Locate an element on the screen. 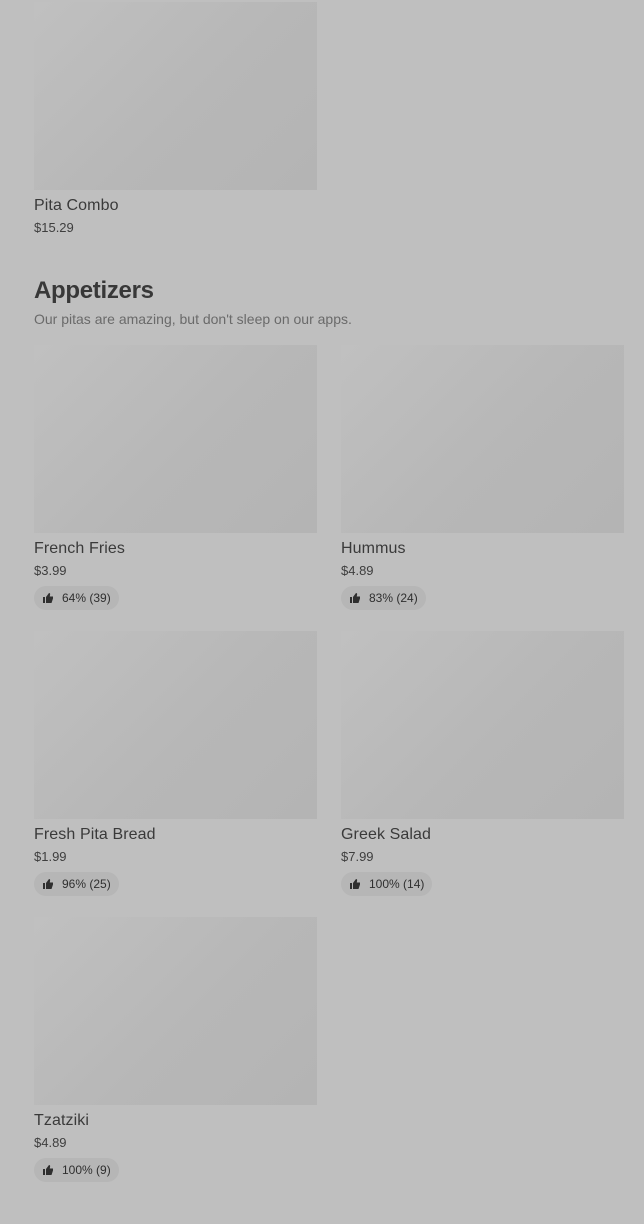 The image size is (644, 1224). rating-badge: 100% (9) is located at coordinates (76, 1170).